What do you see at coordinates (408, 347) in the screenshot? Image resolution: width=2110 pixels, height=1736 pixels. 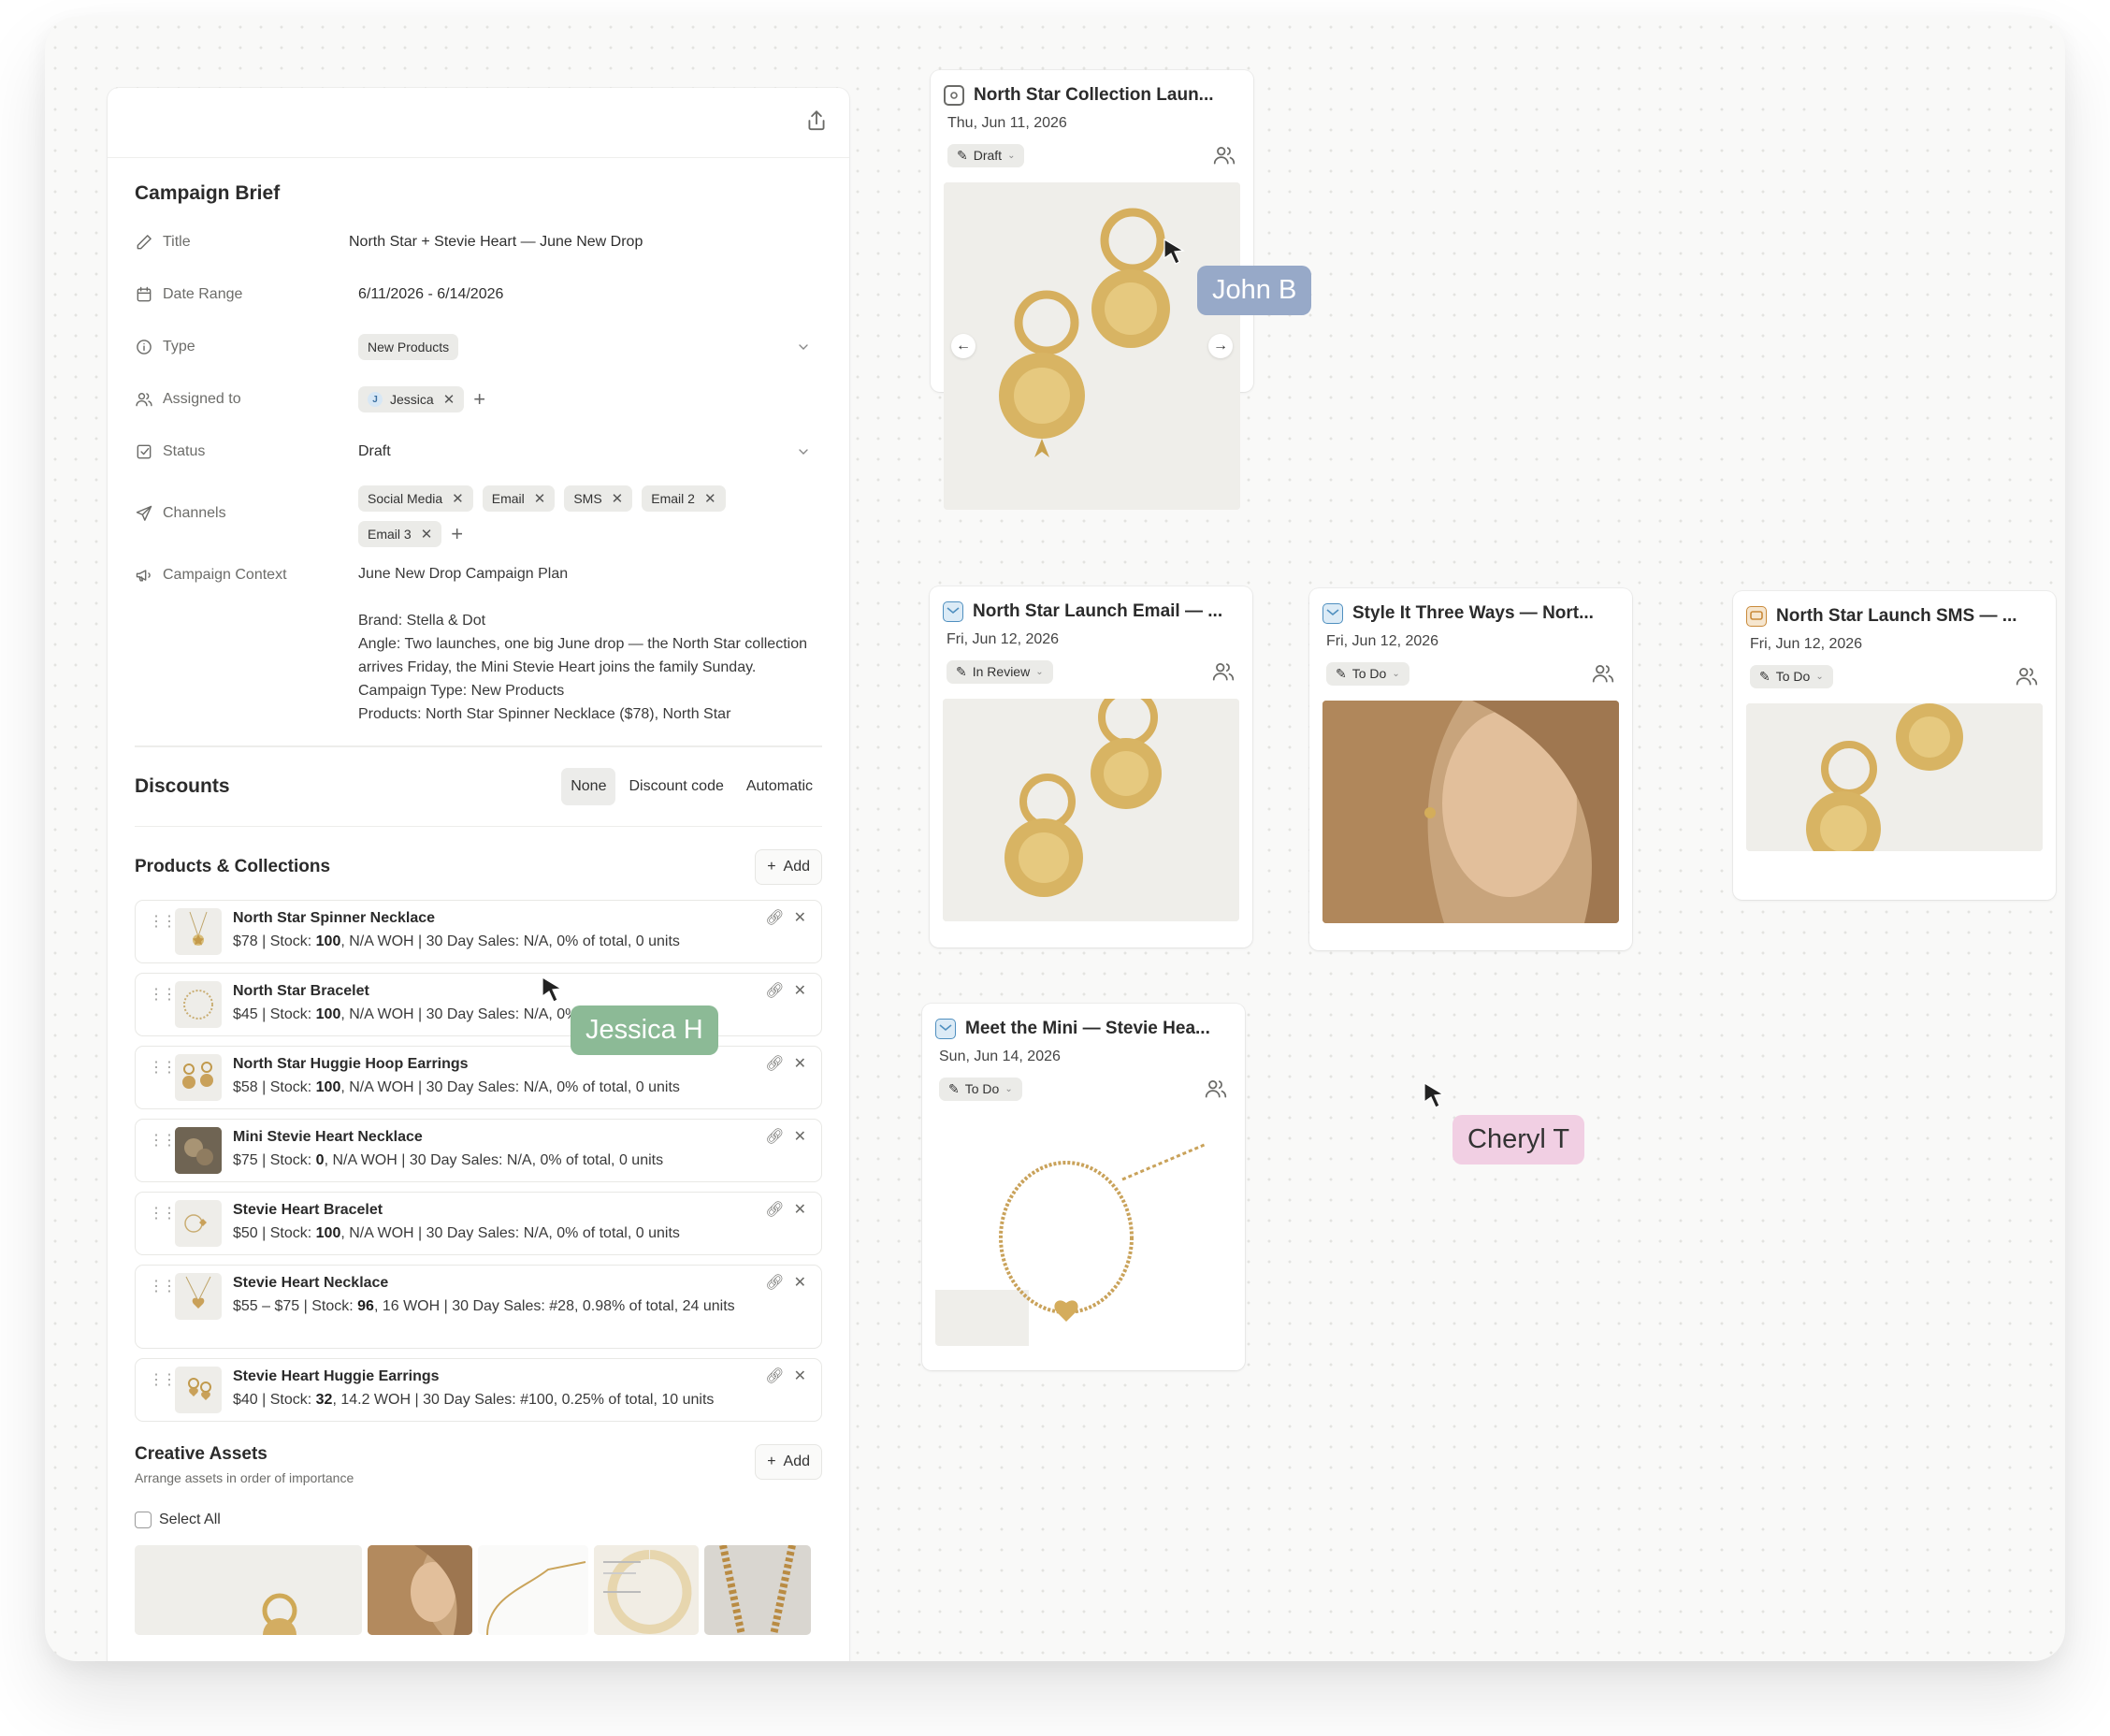 I see `type-pill: New Products` at bounding box center [408, 347].